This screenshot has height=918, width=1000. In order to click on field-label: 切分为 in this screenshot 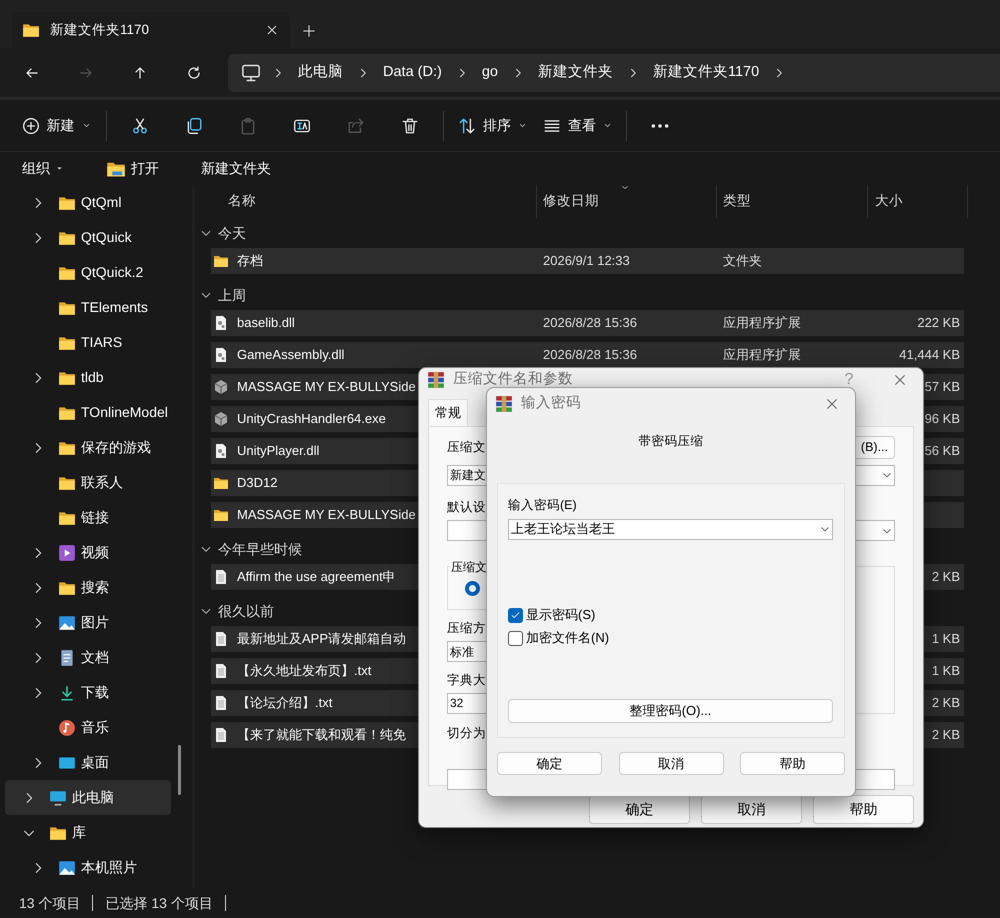, I will do `click(466, 733)`.